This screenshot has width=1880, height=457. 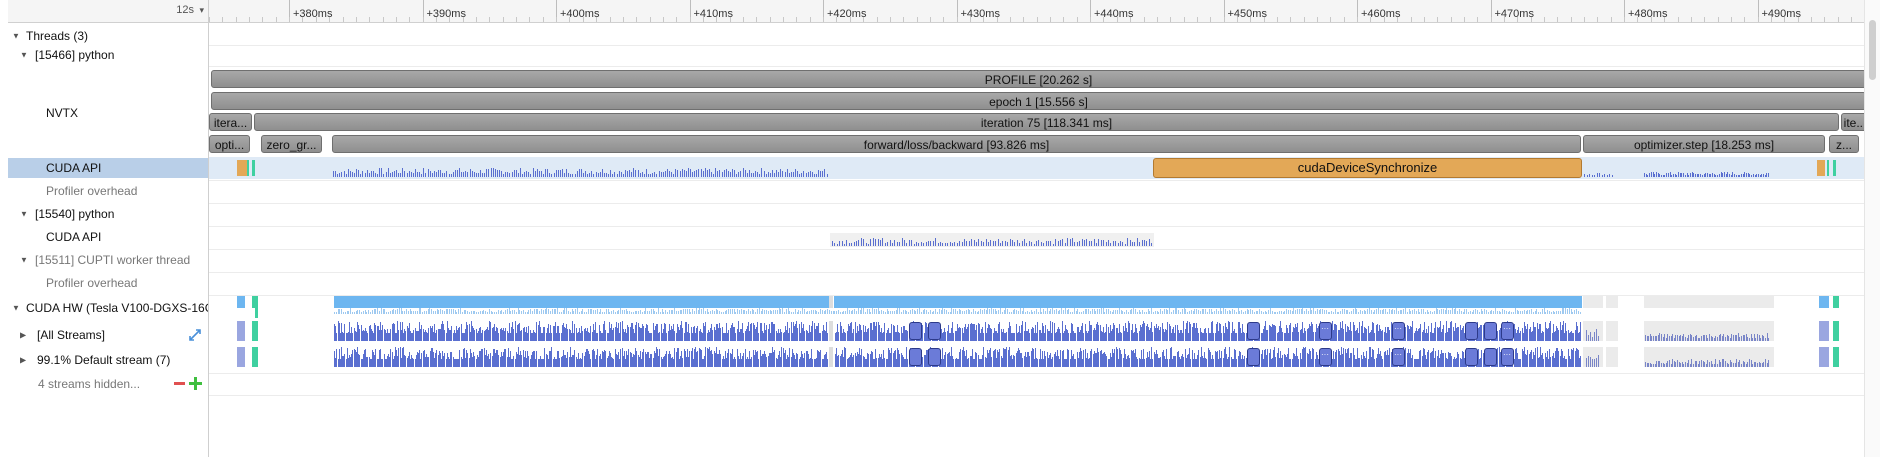 I want to click on tree-row-thread-15466: ▼ [15466] python, so click(x=108, y=55).